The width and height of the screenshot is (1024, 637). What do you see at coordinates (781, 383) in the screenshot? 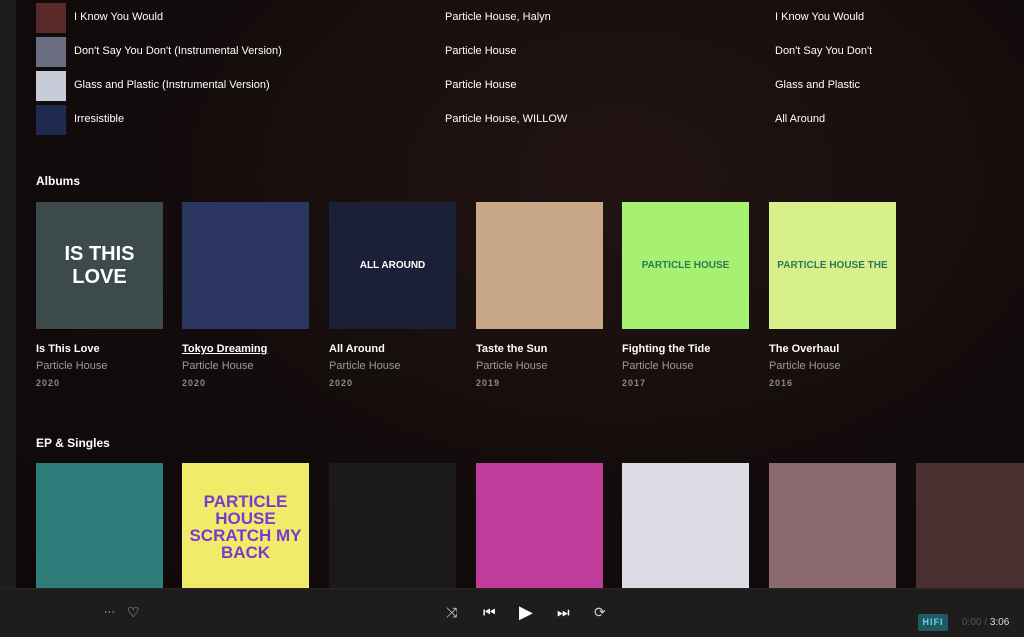
I see `album-year: 2016` at bounding box center [781, 383].